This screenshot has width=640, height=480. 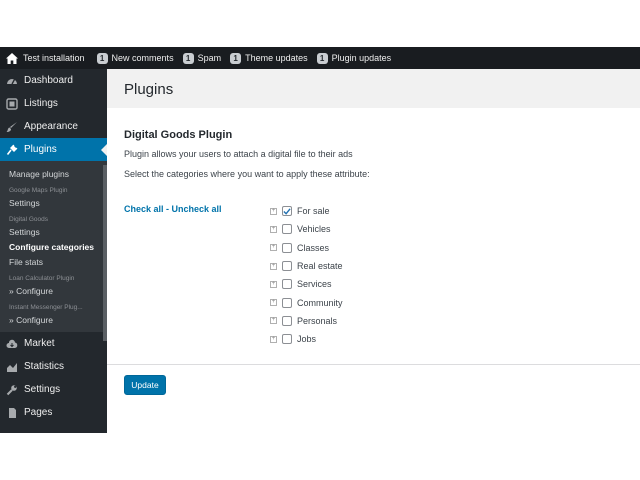 I want to click on listings-icon, so click(x=12, y=103).